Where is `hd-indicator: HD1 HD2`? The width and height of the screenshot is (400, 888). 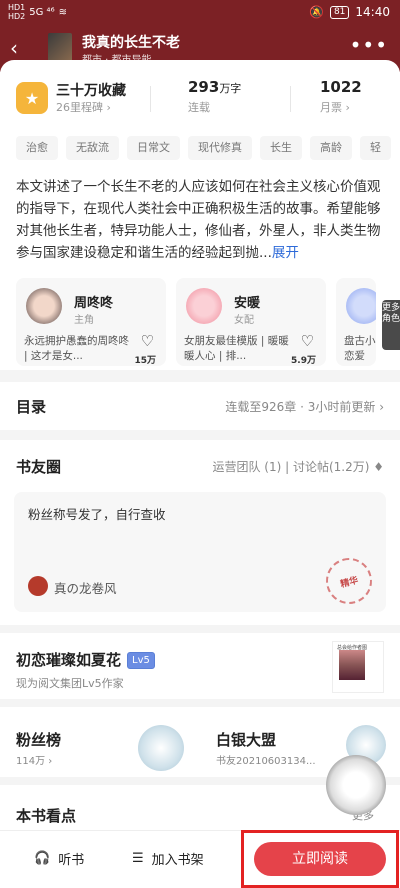
hd-indicator: HD1 HD2 is located at coordinates (16, 12).